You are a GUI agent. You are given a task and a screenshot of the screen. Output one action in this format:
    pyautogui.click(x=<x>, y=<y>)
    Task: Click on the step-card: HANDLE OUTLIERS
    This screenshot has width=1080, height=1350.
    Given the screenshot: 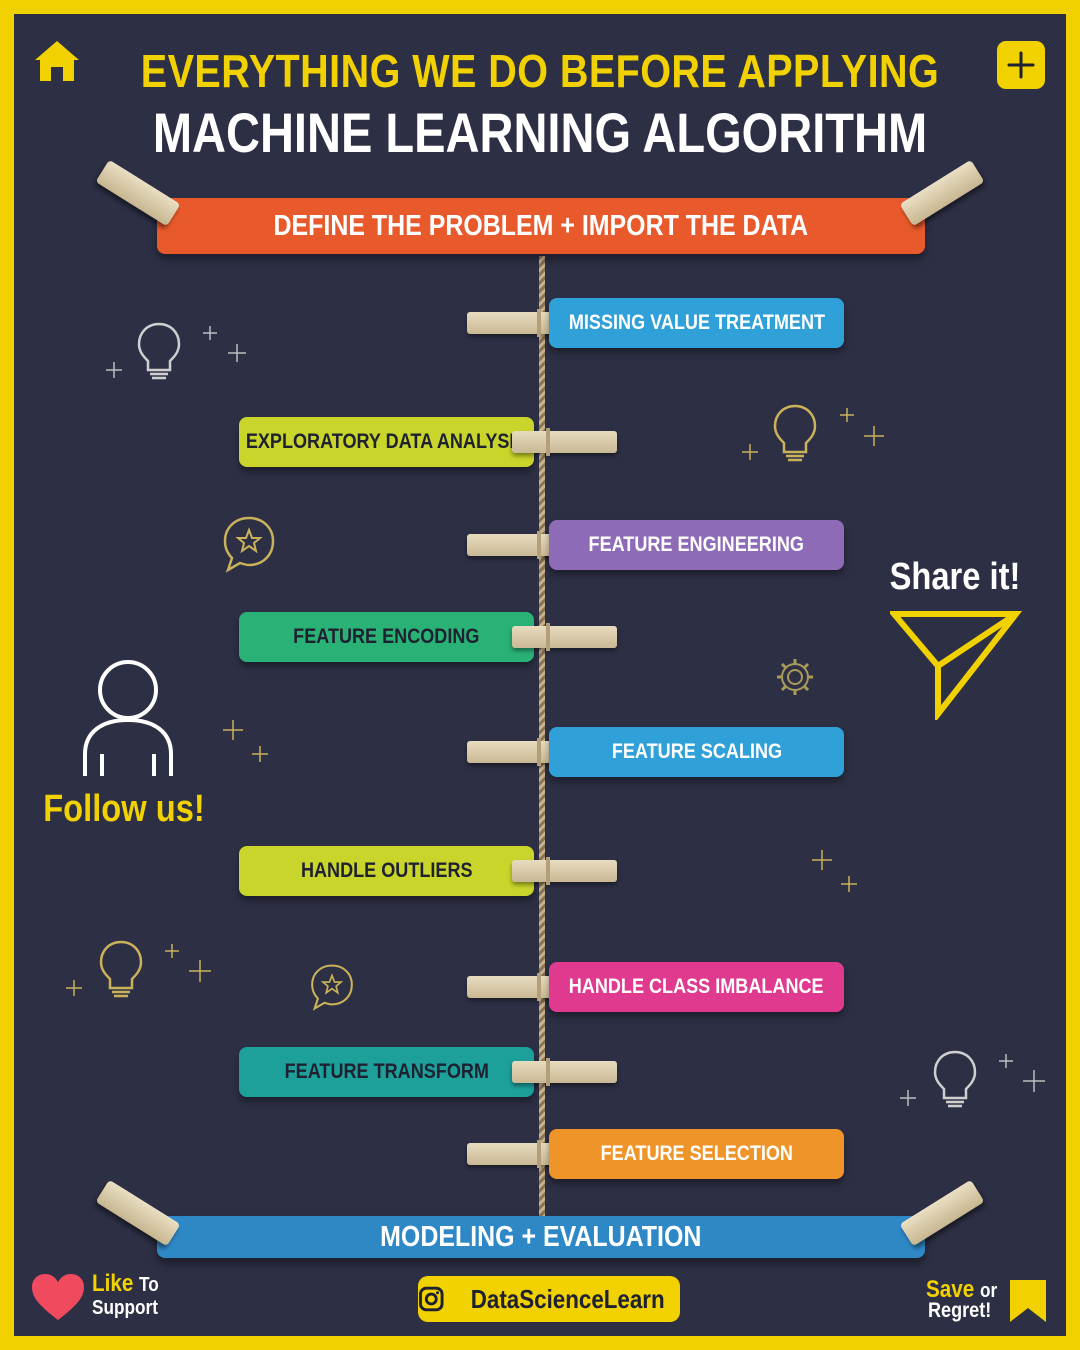 What is the action you would take?
    pyautogui.click(x=386, y=871)
    